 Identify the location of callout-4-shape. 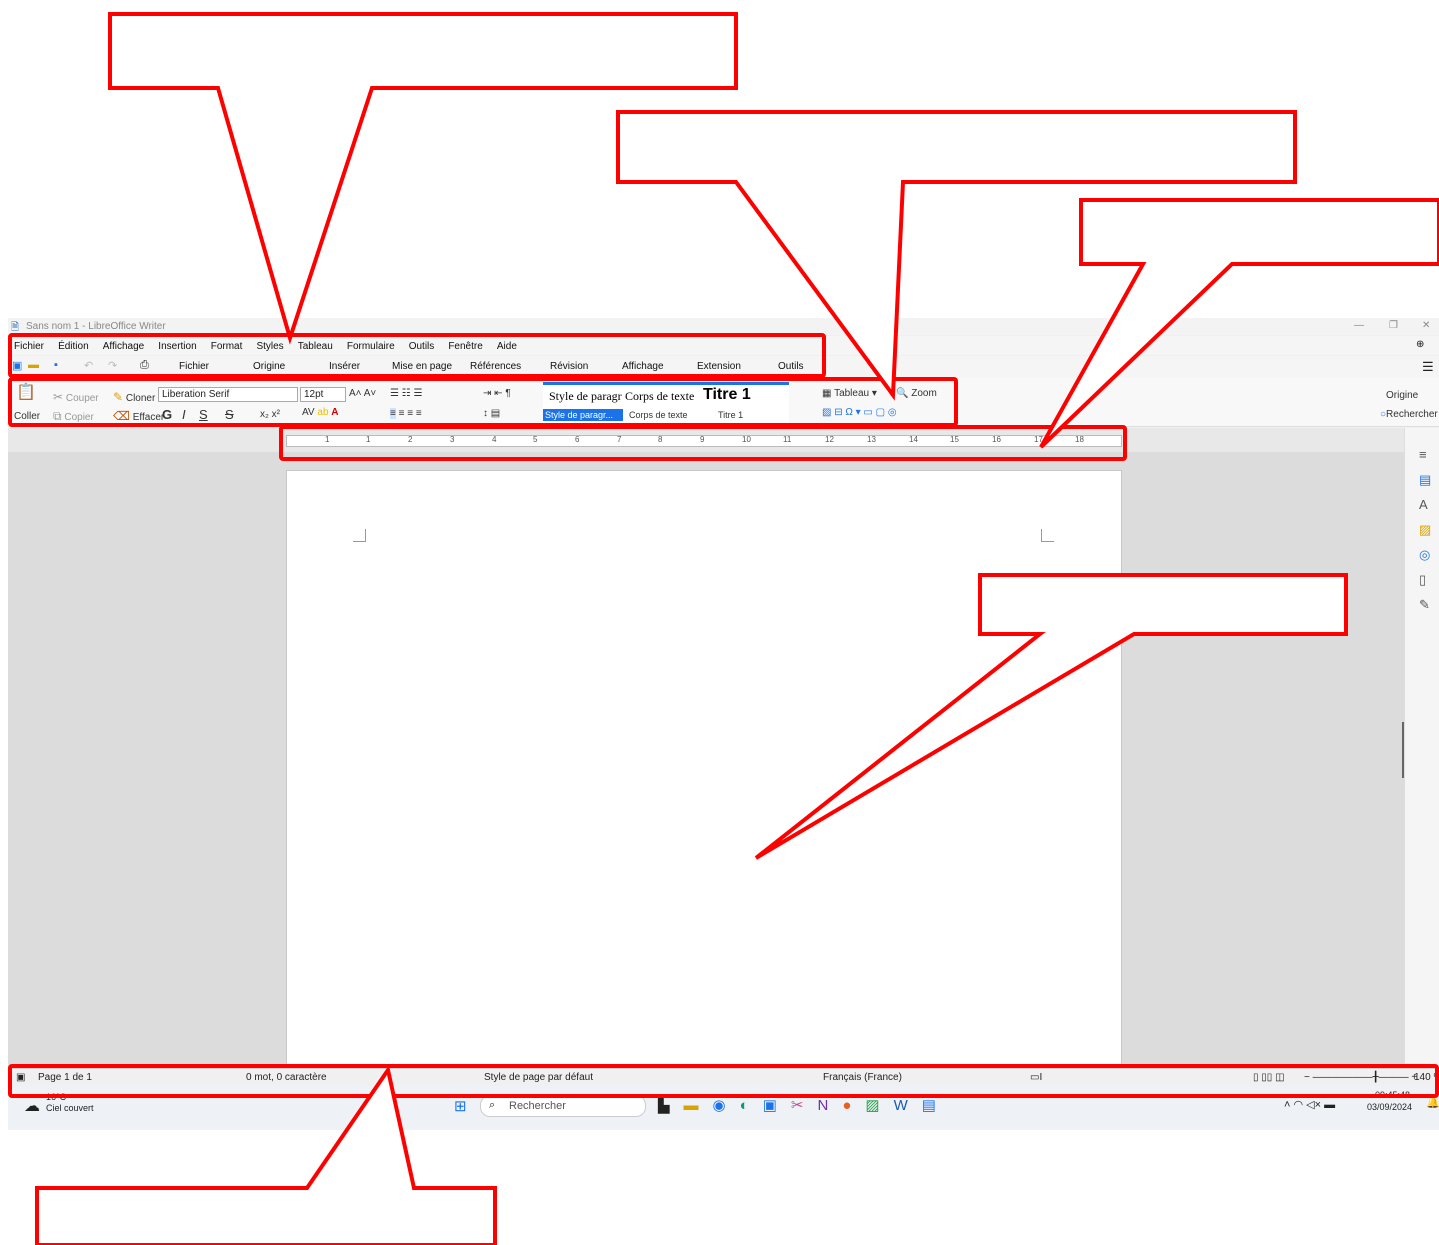
(1051, 716).